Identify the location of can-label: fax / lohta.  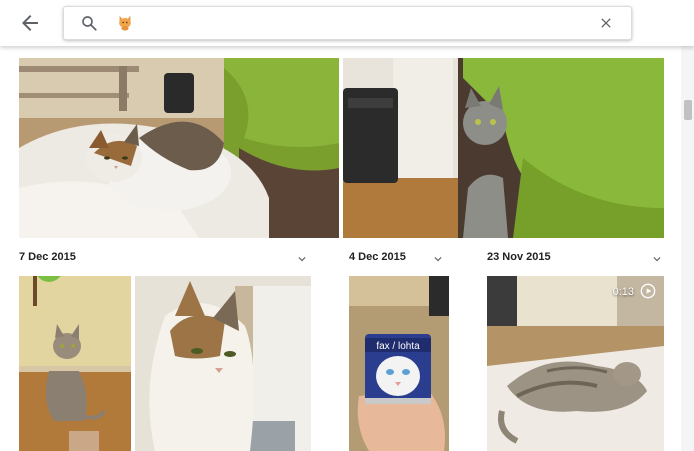
(398, 346).